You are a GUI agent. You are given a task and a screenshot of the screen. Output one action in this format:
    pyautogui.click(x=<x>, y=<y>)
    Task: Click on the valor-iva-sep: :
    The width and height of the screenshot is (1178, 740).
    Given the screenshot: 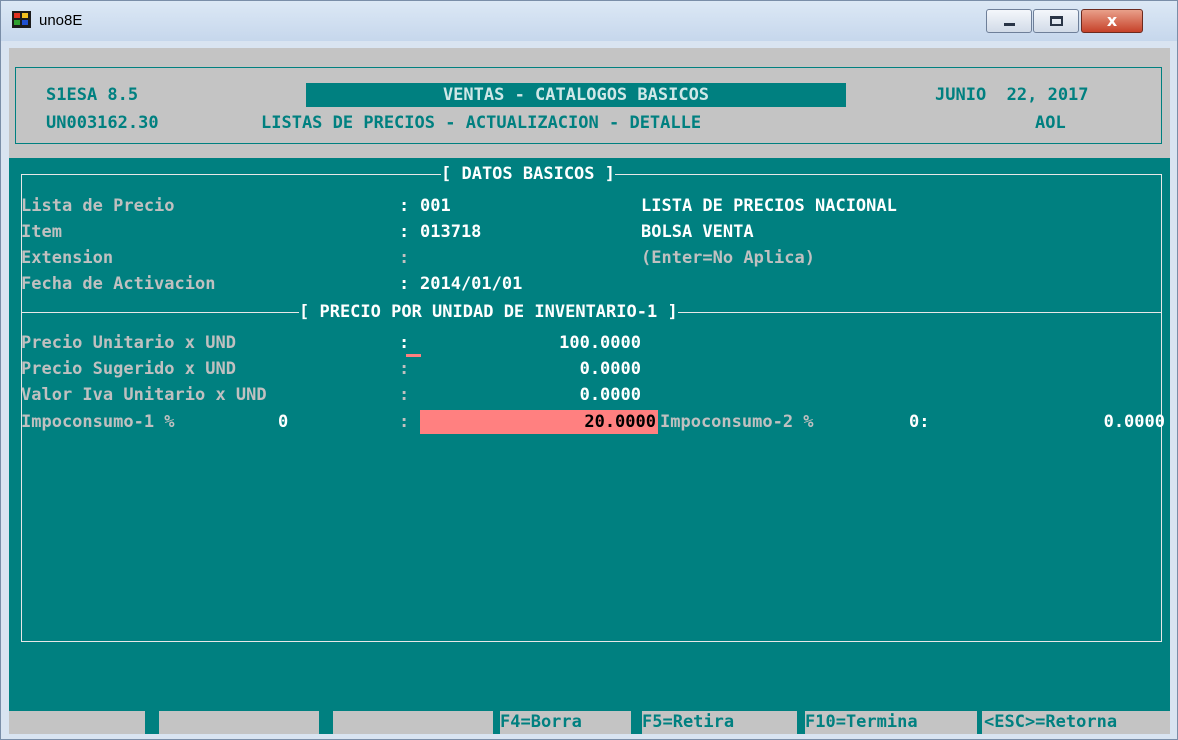 What is the action you would take?
    pyautogui.click(x=404, y=395)
    